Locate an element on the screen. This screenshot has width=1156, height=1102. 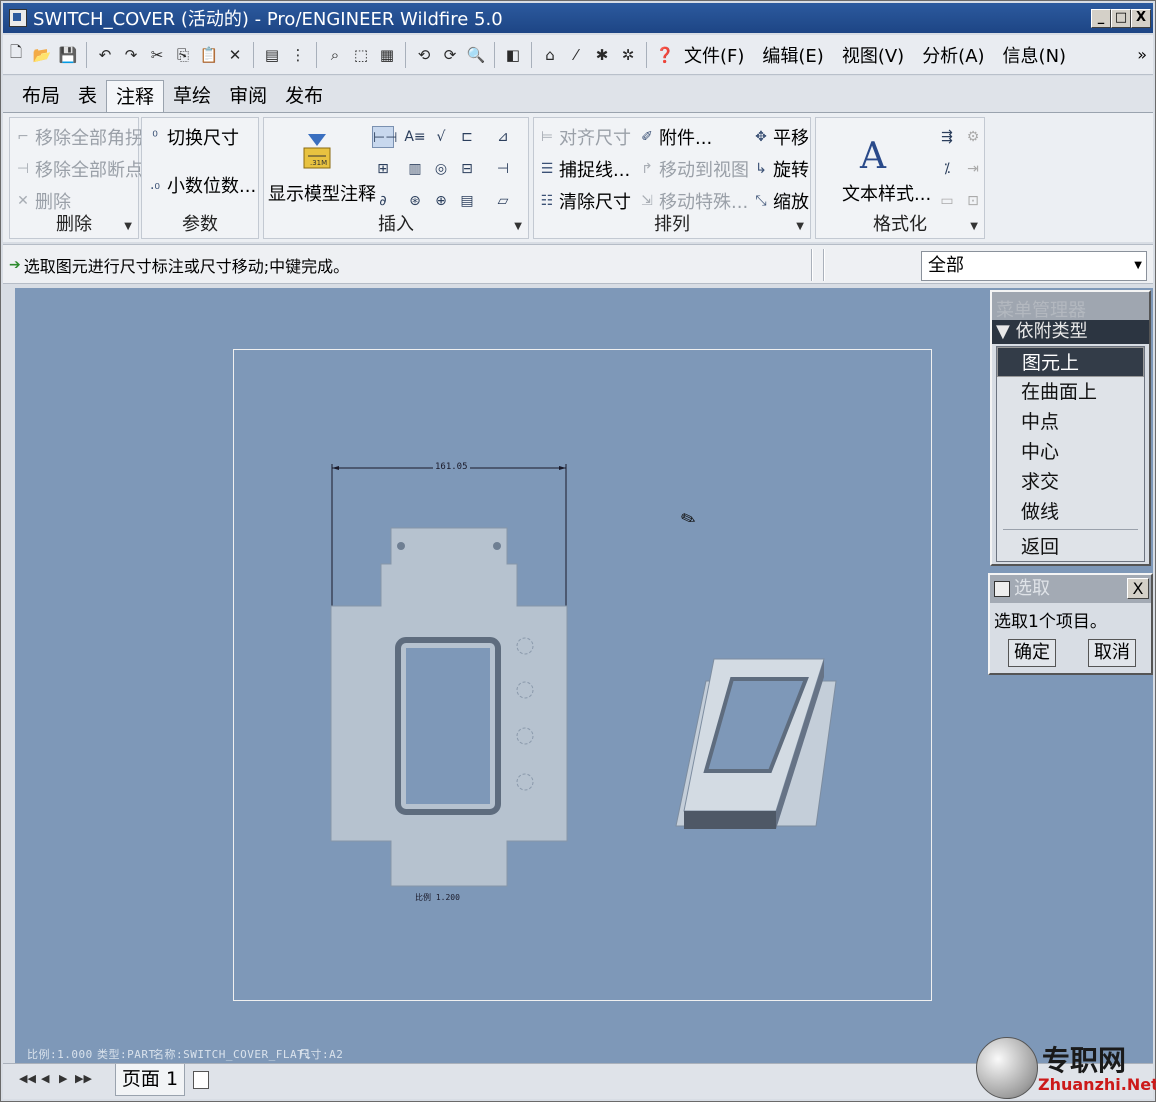
find-icon: ⌕ is located at coordinates (335, 55).